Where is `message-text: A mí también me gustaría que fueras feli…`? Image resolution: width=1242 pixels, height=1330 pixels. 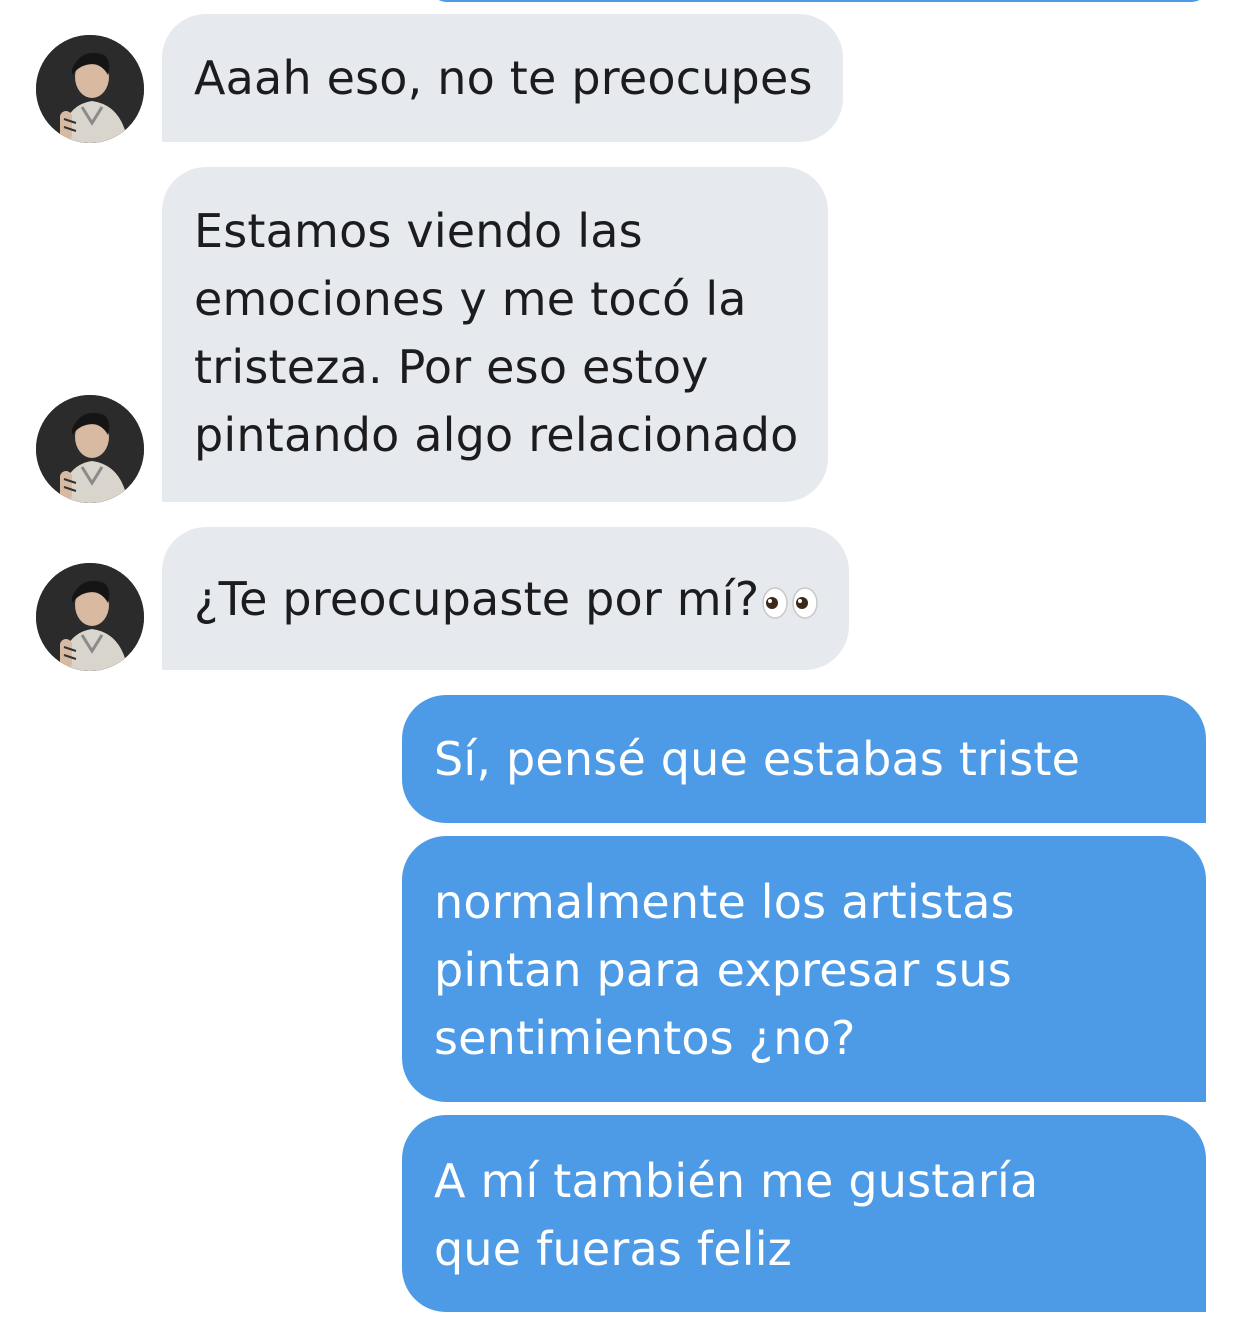 message-text: A mí también me gustaría que fueras feli… is located at coordinates (736, 1215).